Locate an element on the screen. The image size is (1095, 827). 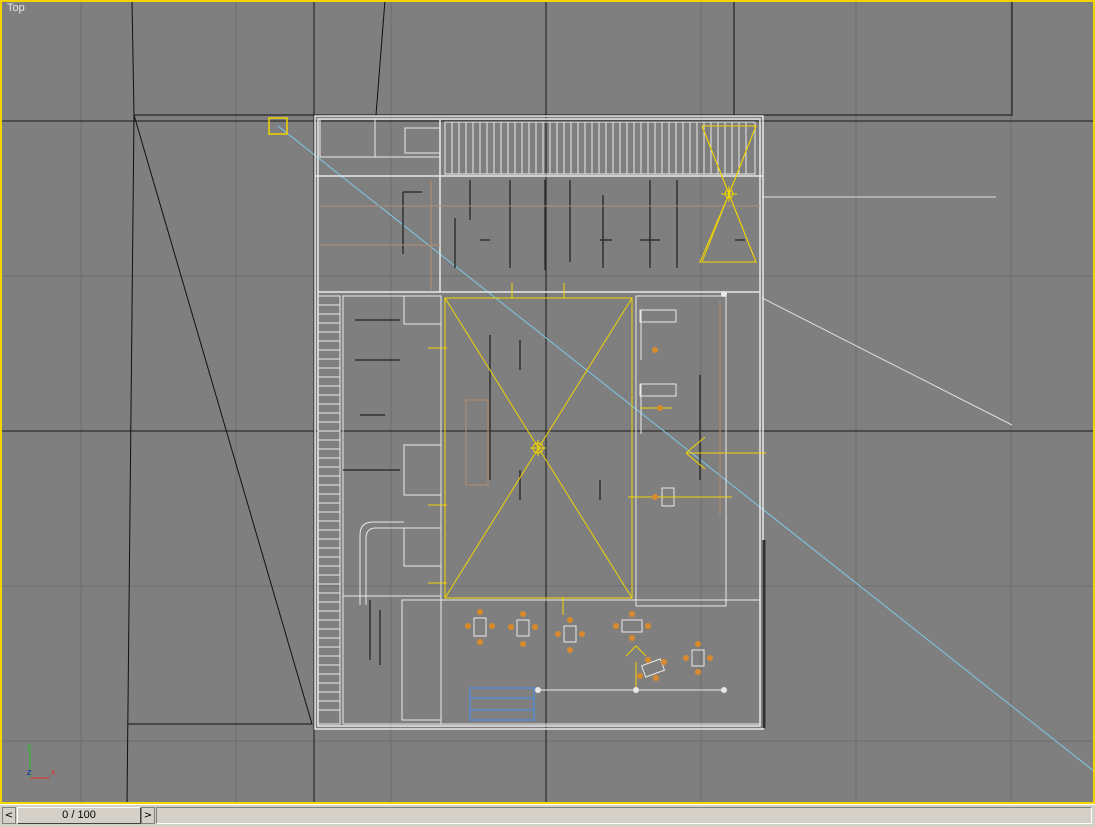
axis-y-label: y is located at coordinates (29, 746).